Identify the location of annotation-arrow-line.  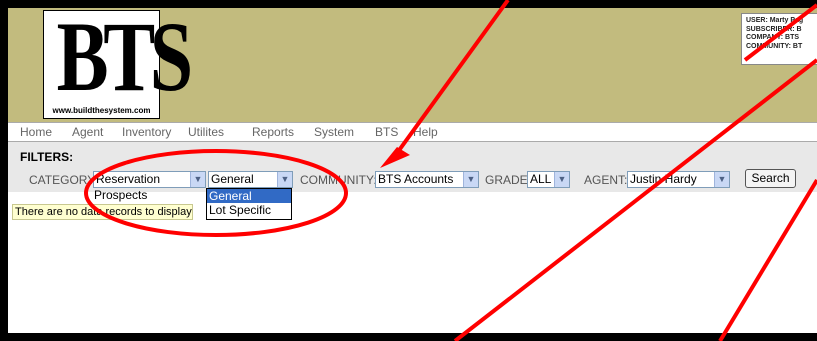
(450, 81).